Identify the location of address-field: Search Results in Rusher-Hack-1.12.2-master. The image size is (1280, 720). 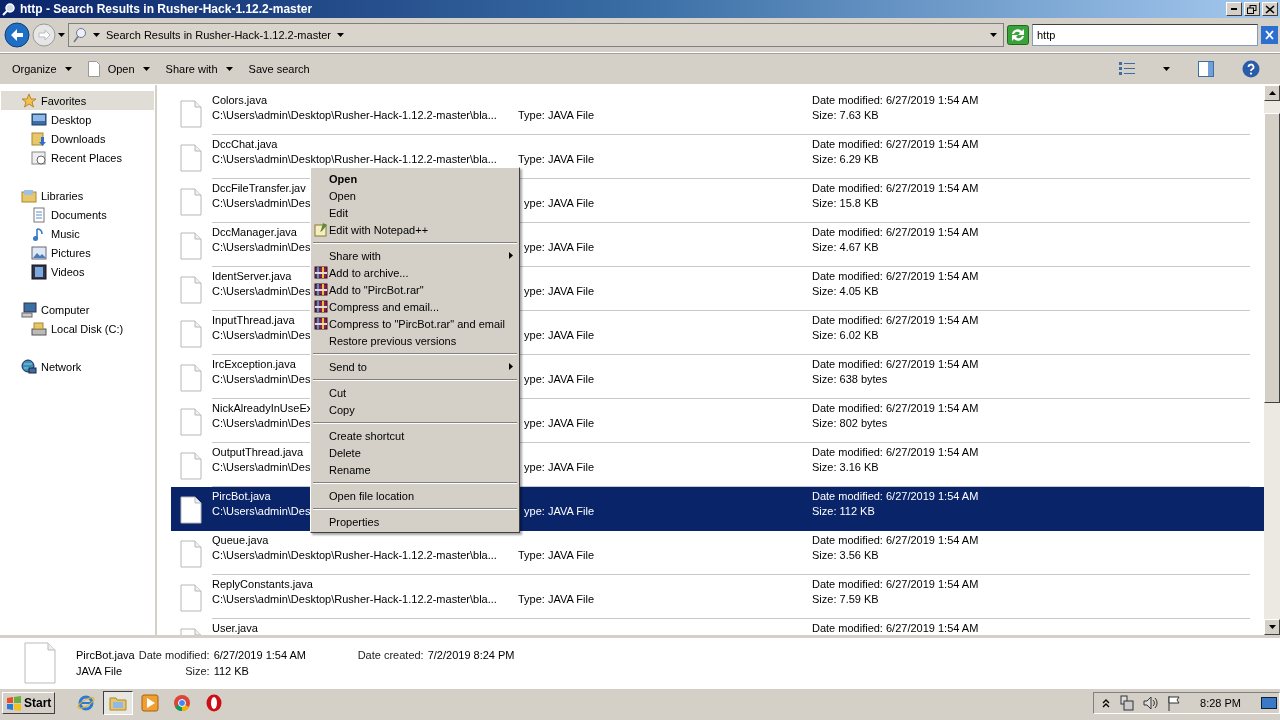
(536, 35).